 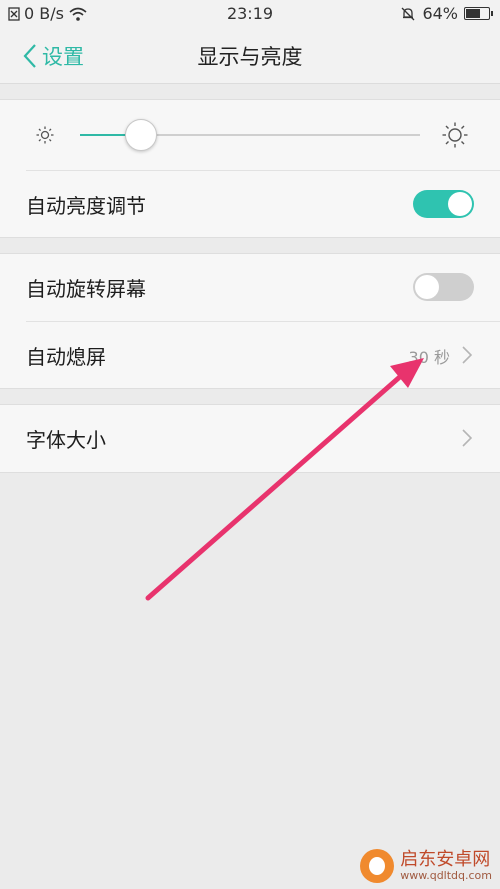 What do you see at coordinates (263, 354) in the screenshot?
I see `screen-timeout-row: 自动熄屏 30 秒` at bounding box center [263, 354].